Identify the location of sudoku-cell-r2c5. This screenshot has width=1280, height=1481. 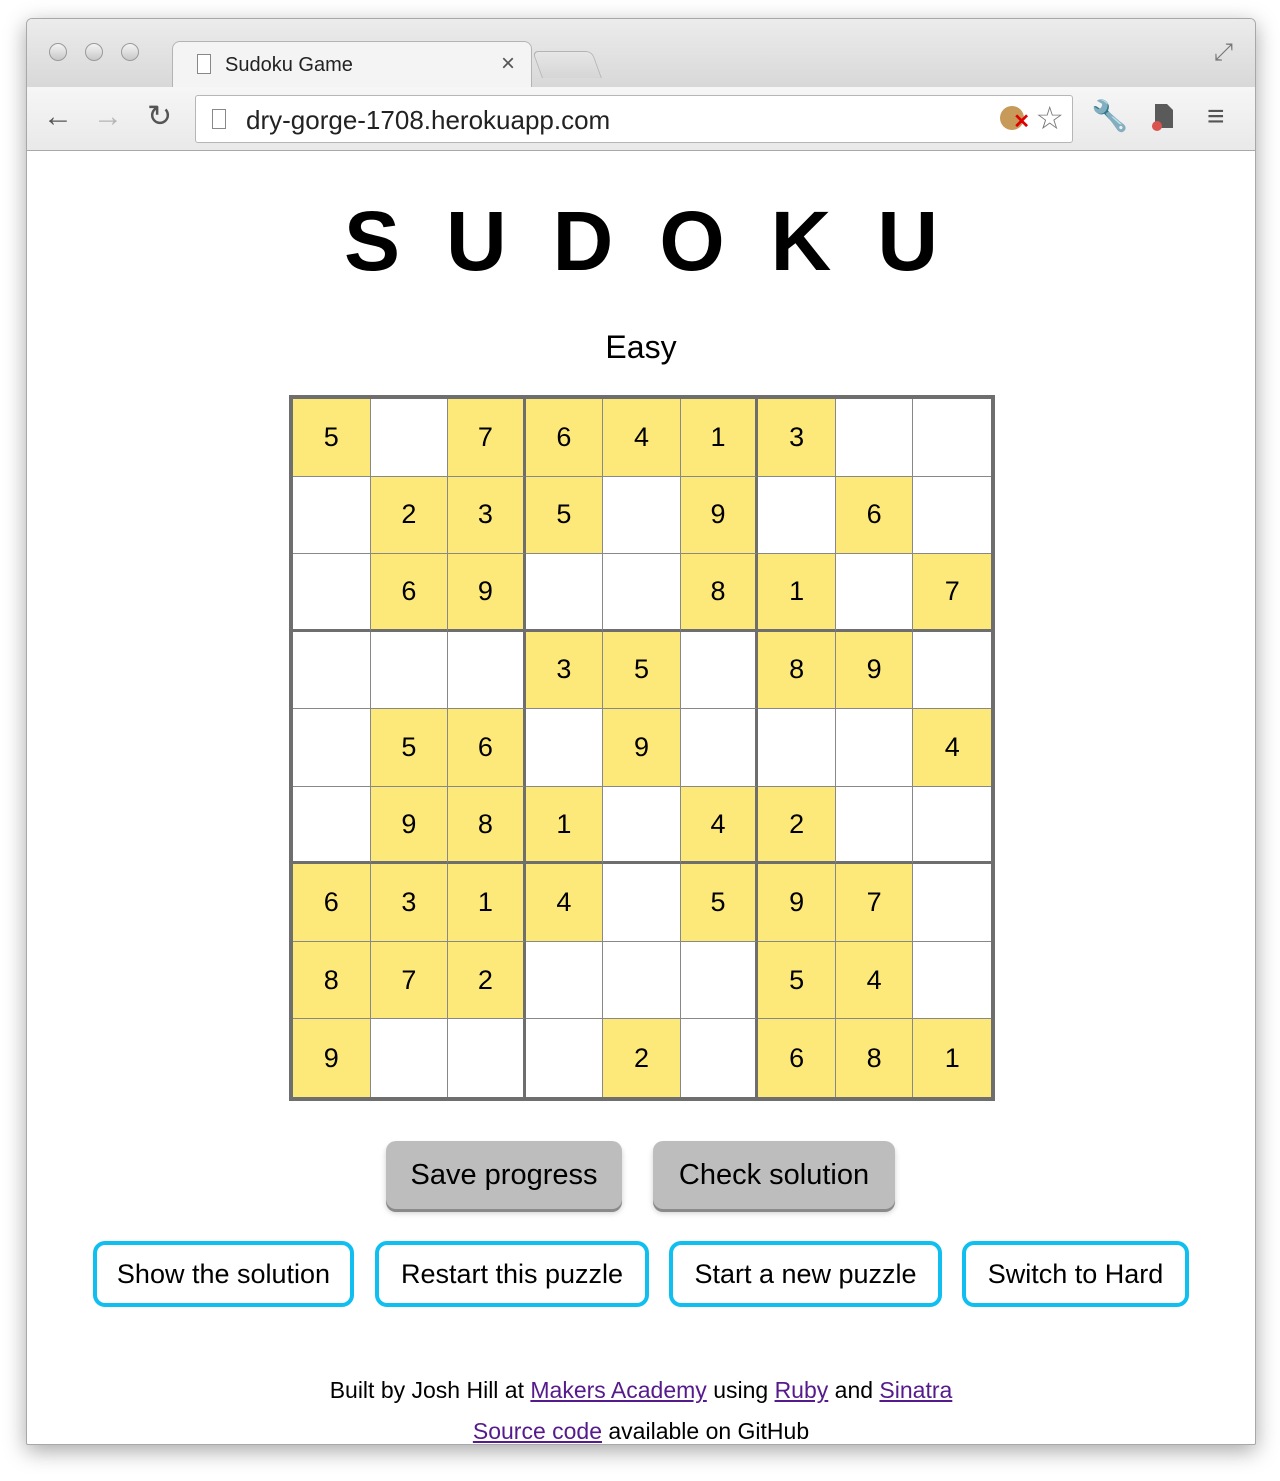
(642, 515).